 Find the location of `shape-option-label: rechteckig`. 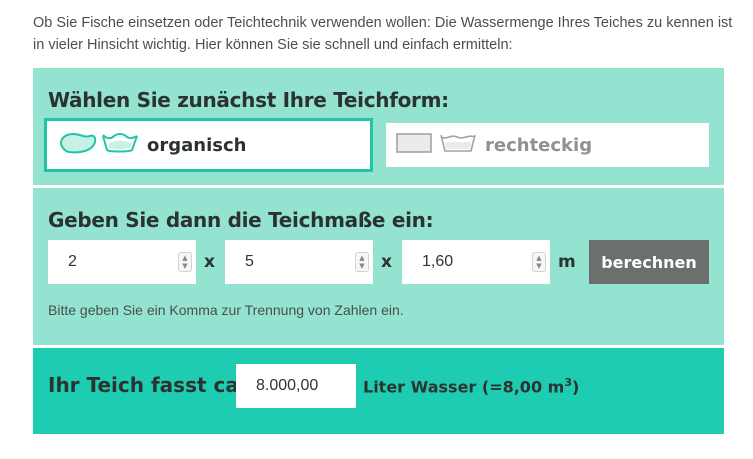

shape-option-label: rechteckig is located at coordinates (539, 145).